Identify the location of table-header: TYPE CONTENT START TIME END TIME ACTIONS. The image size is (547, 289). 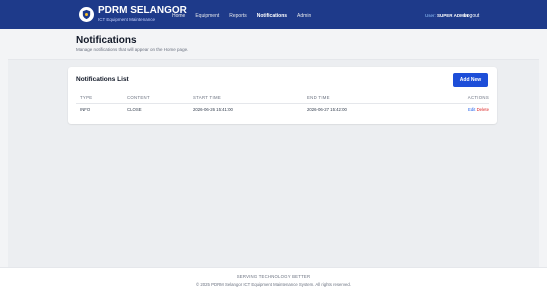
(282, 99).